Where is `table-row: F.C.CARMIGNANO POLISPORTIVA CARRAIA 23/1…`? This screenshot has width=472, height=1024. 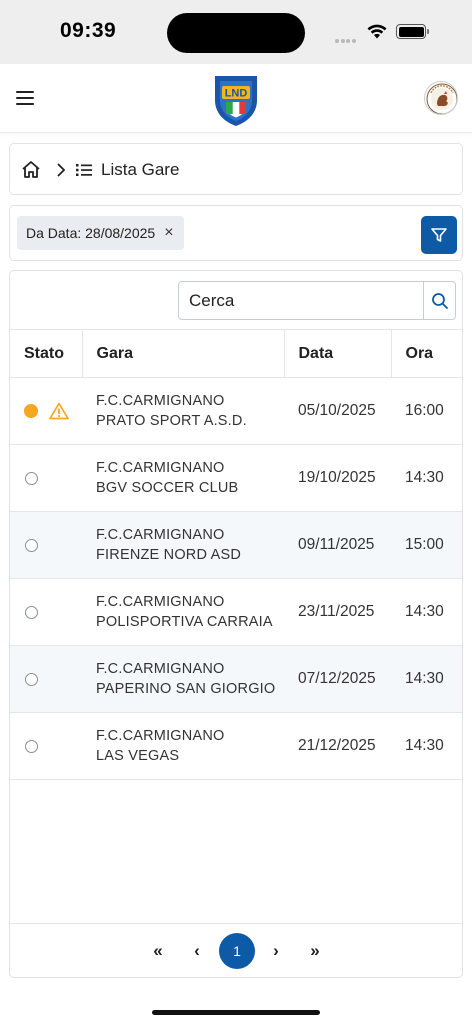
table-row: F.C.CARMIGNANO POLISPORTIVA CARRAIA 23/1… is located at coordinates (236, 612).